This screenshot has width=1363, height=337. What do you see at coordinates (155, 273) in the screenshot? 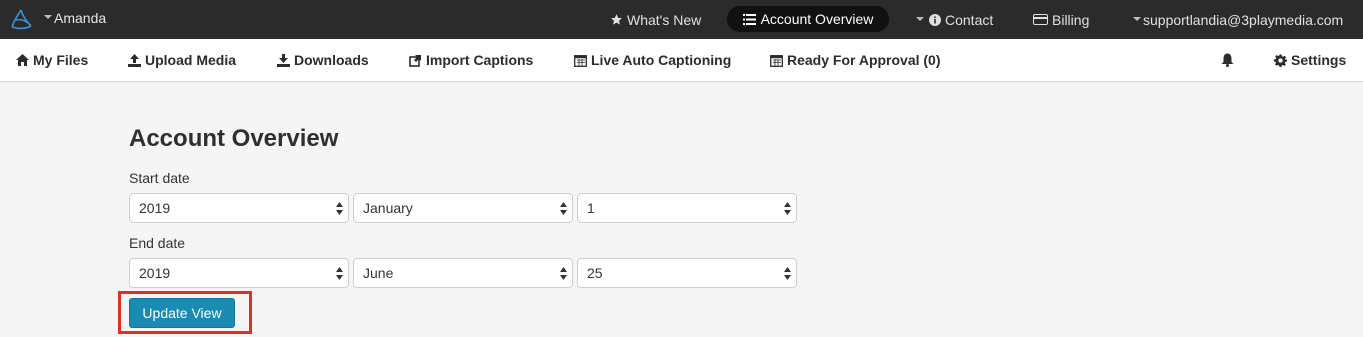
I see `end-year-value: 2019` at bounding box center [155, 273].